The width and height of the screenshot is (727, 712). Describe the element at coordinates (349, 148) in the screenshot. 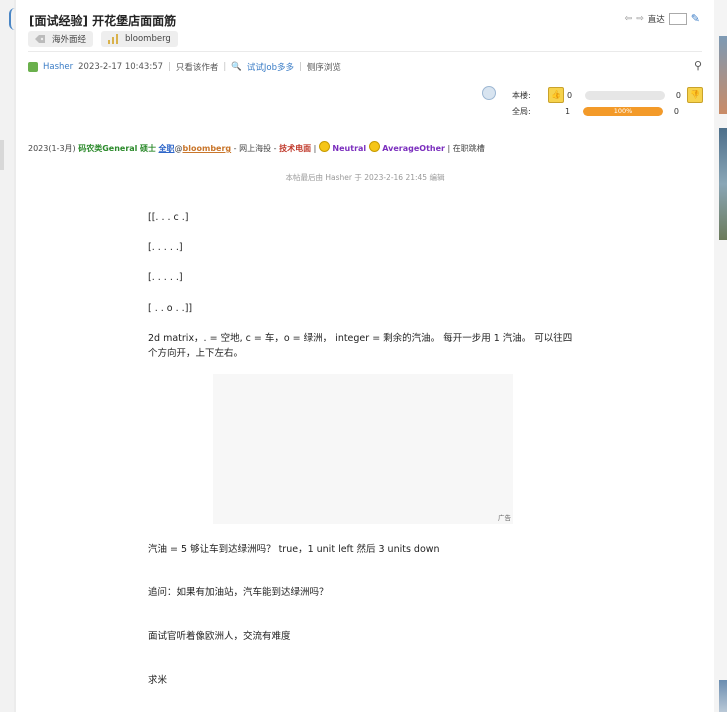

I see `sig-result: Neutral` at that location.